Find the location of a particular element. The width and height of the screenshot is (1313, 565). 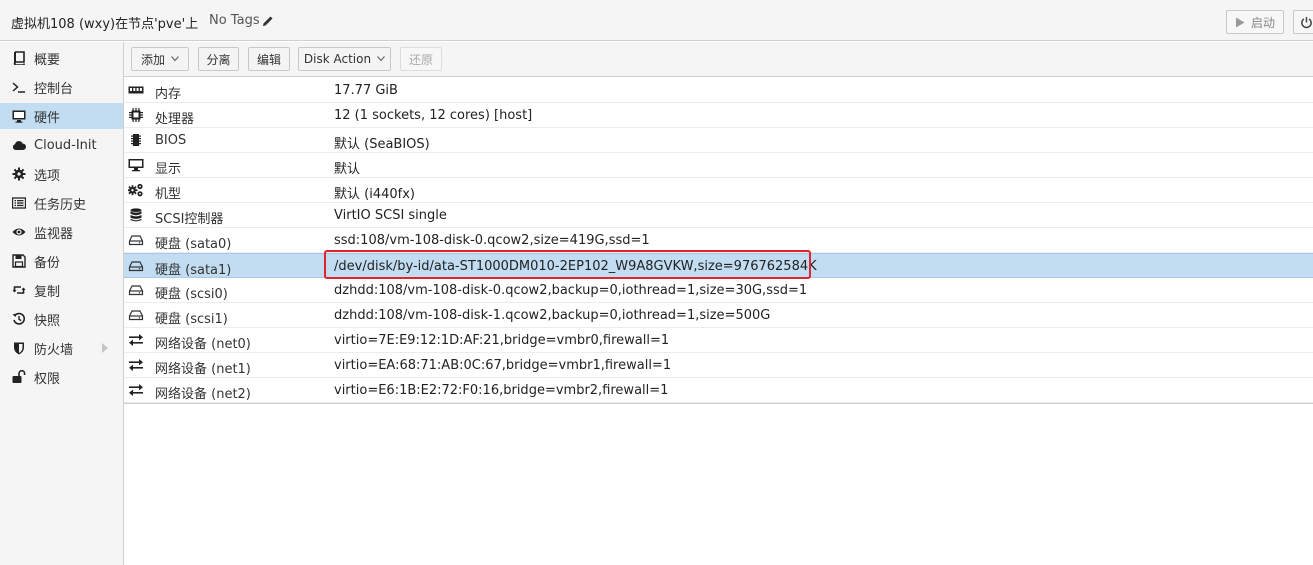

nav-item-summary: 概要 is located at coordinates (61, 58).